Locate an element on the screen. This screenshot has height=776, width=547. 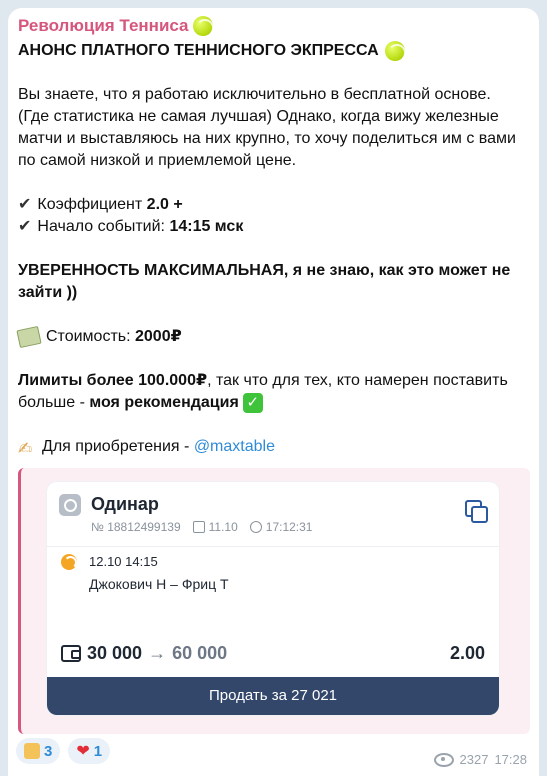
bet-odds: 2.00 is located at coordinates (467, 653).